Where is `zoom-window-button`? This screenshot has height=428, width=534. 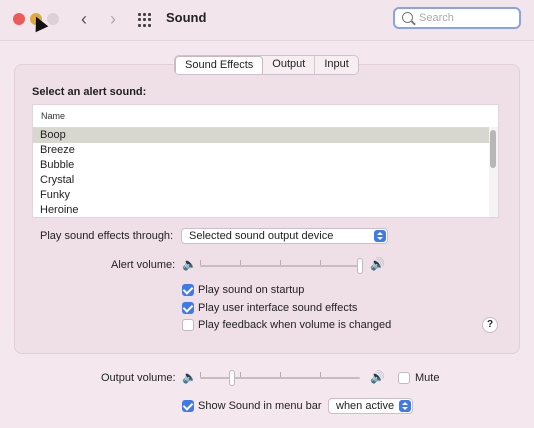
zoom-window-button is located at coordinates (53, 19).